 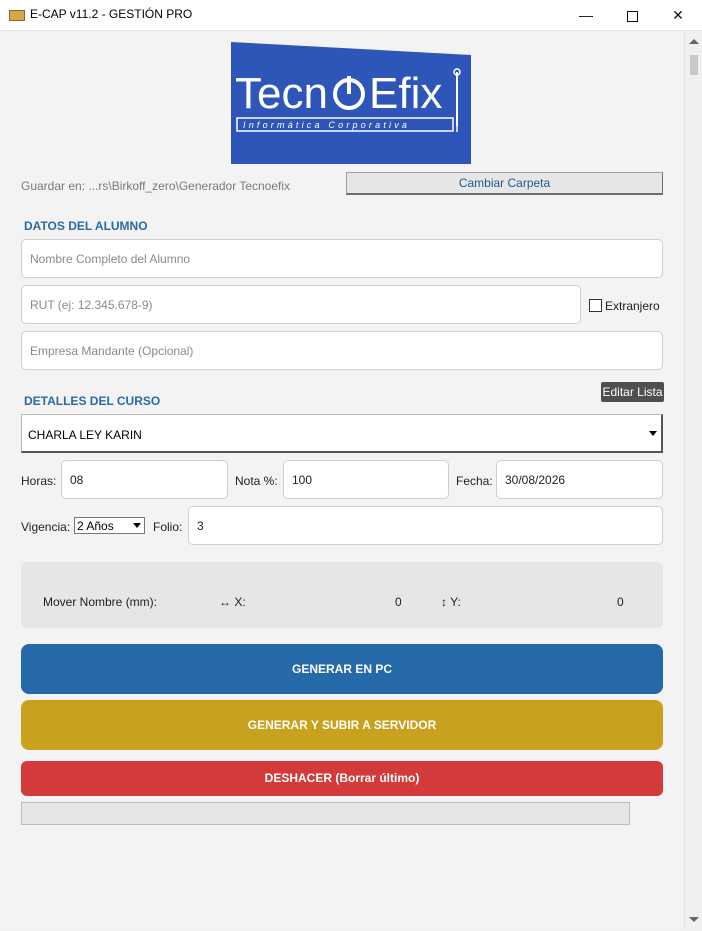 What do you see at coordinates (281, 93) in the screenshot?
I see `logo-brand-left: Tecn` at bounding box center [281, 93].